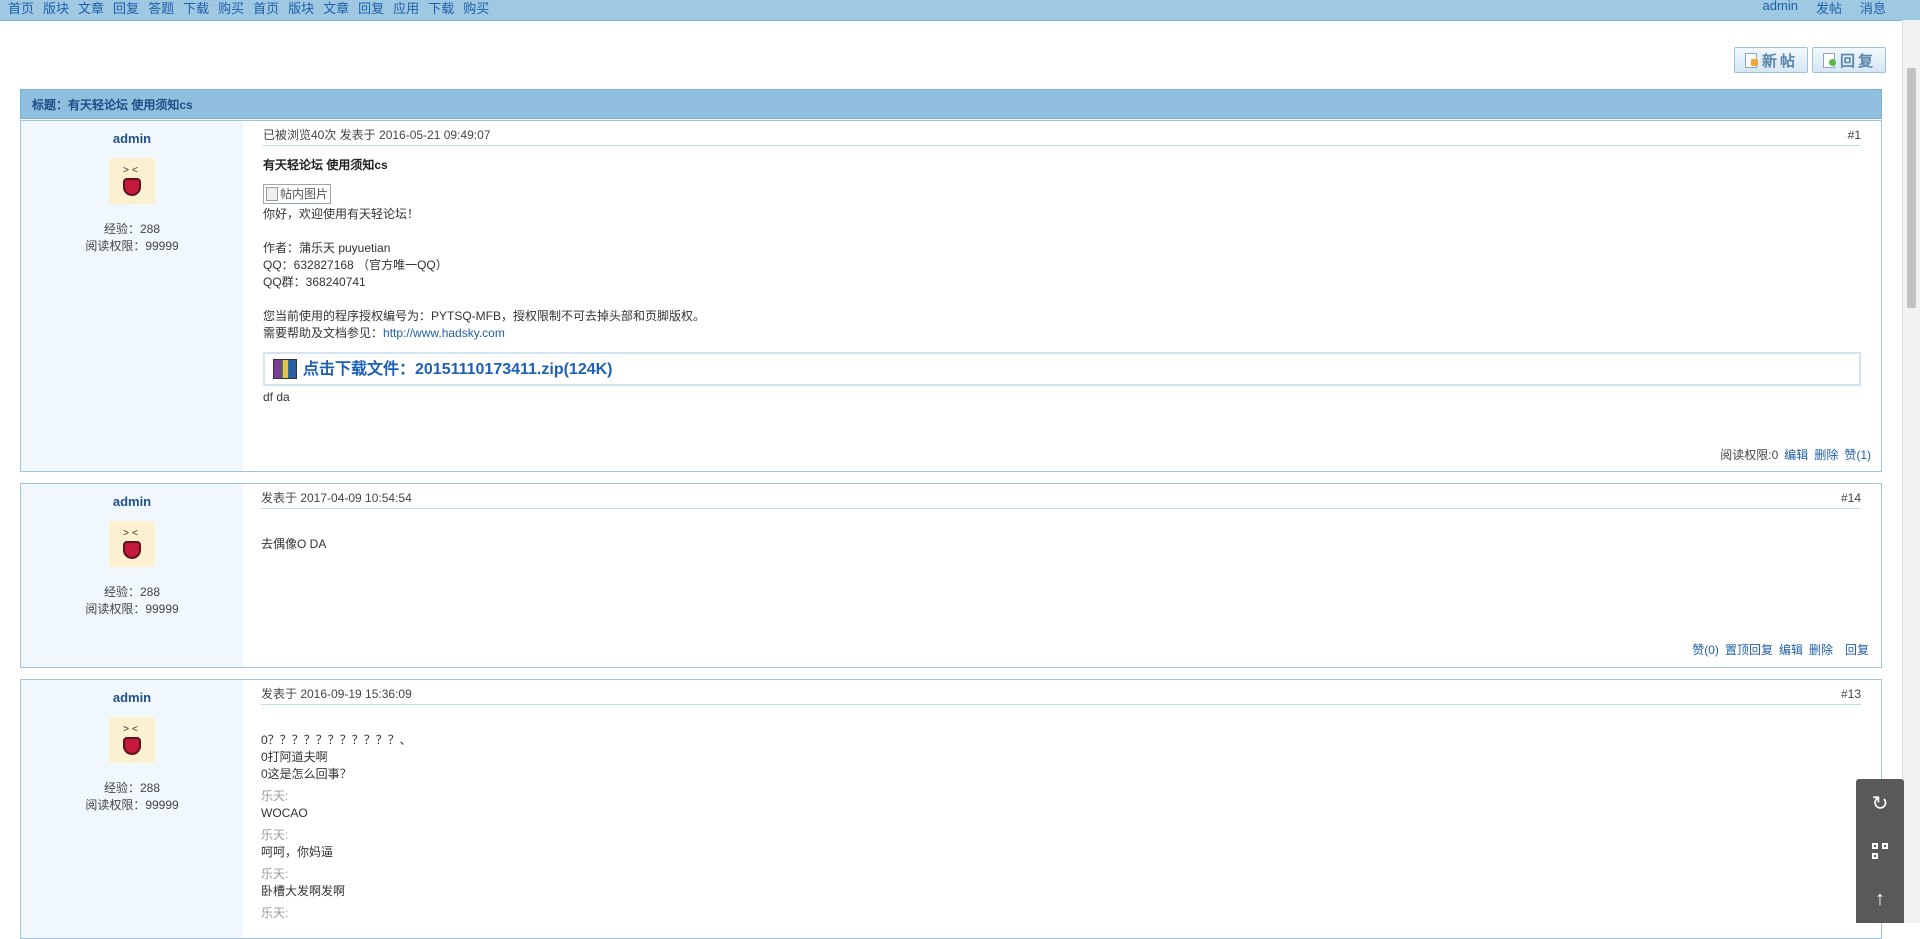 Image resolution: width=1920 pixels, height=939 pixels. Describe the element at coordinates (371, 8) in the screenshot. I see `nav-replies-2: 回复` at that location.